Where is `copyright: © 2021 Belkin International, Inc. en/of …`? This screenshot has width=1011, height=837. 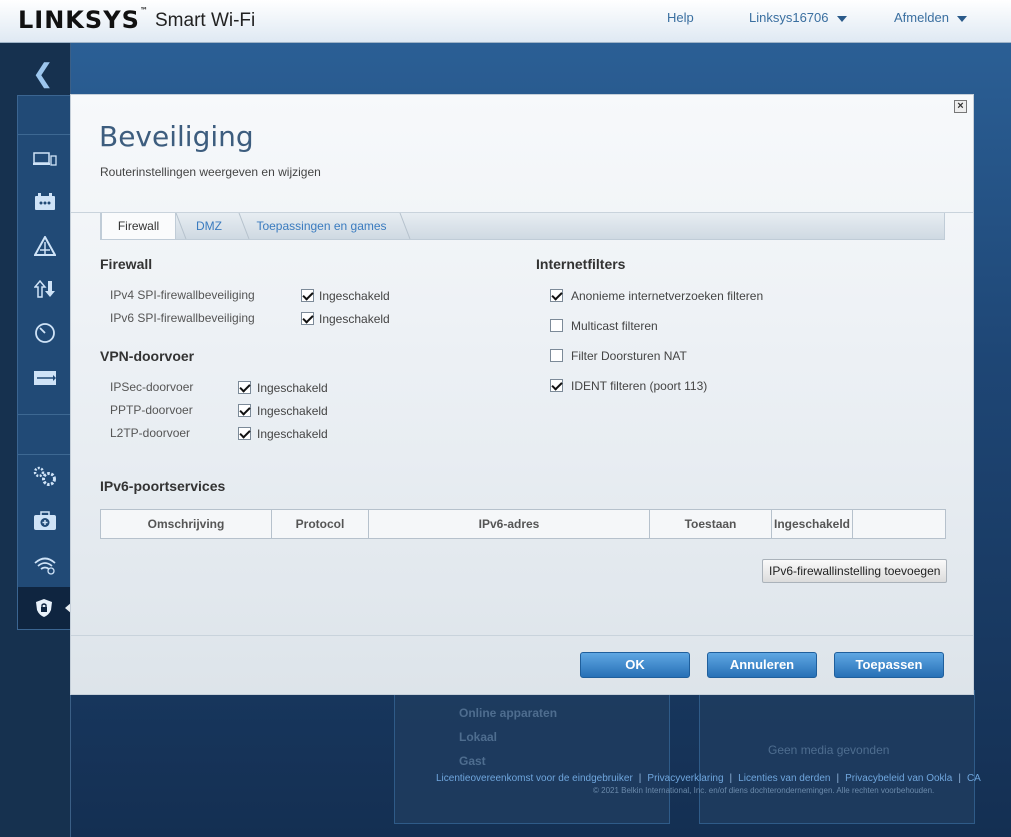
copyright: © 2021 Belkin International, Inc. en/of … is located at coordinates (764, 790).